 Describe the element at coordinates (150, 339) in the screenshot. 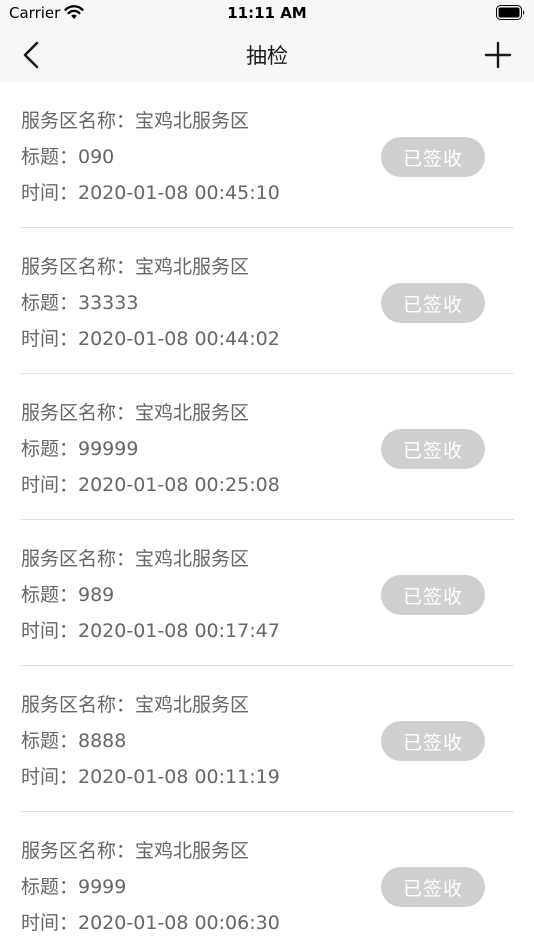

I see `time-text: 时间：2020-01-08 00:44:02` at that location.